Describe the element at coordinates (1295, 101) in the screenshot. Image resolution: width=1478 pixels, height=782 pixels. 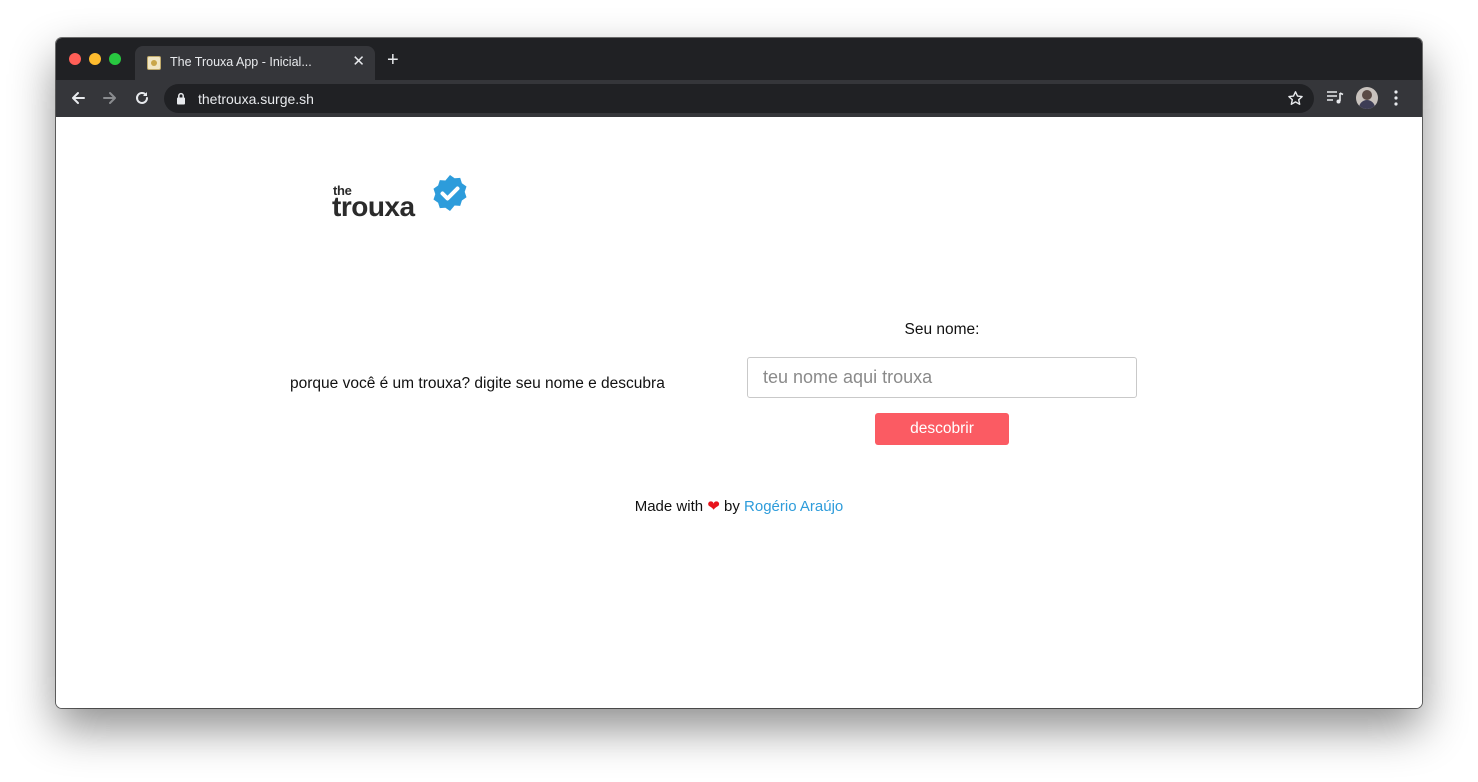
I see `bookmark-star-icon` at that location.